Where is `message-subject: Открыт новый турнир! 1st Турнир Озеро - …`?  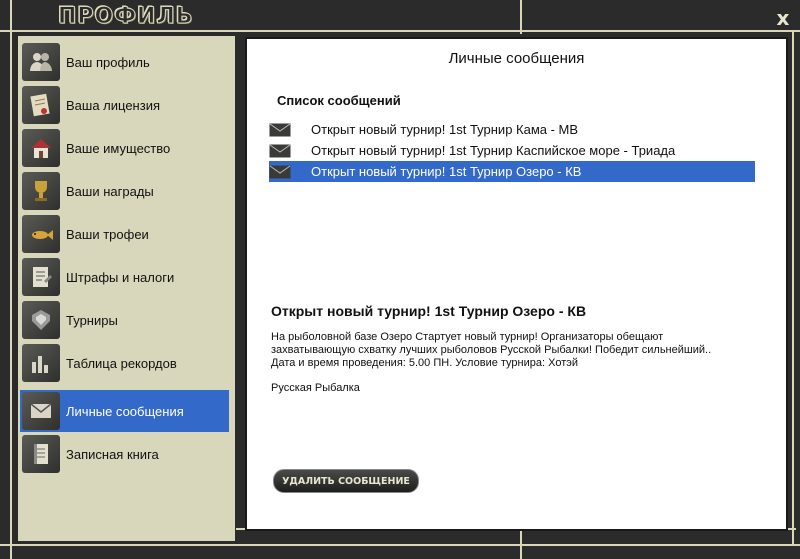 message-subject: Открыт новый турнир! 1st Турнир Озеро - … is located at coordinates (446, 171).